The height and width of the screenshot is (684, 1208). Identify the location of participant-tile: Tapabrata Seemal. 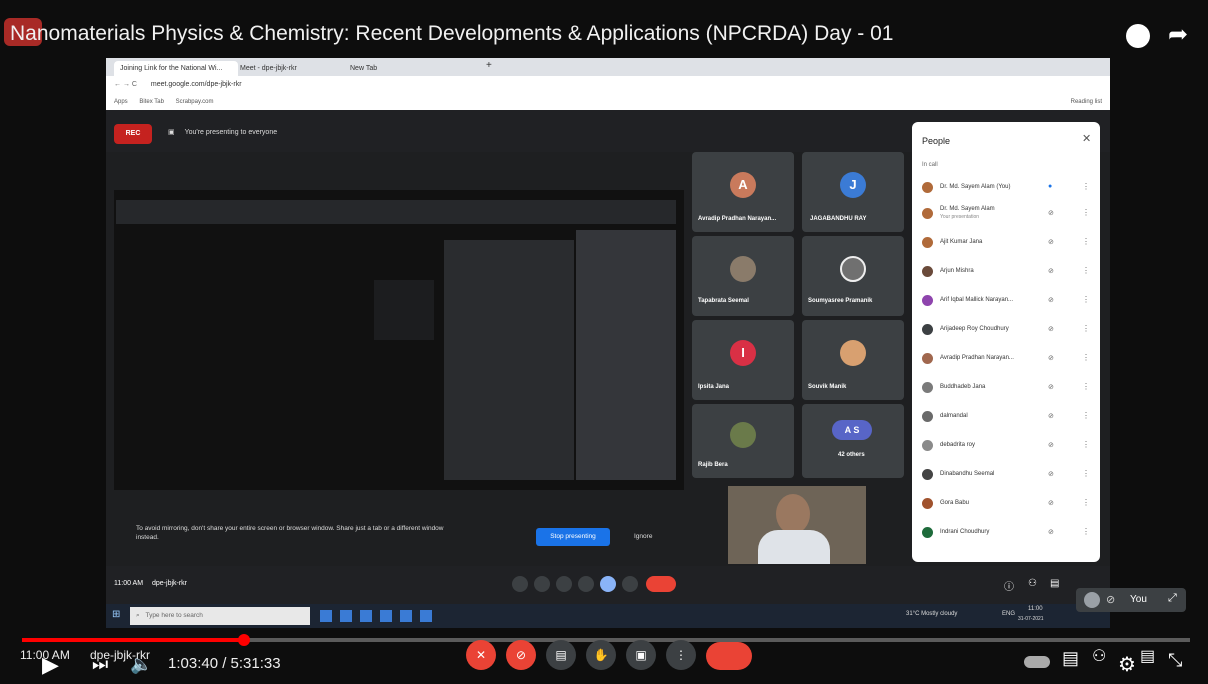
(743, 276).